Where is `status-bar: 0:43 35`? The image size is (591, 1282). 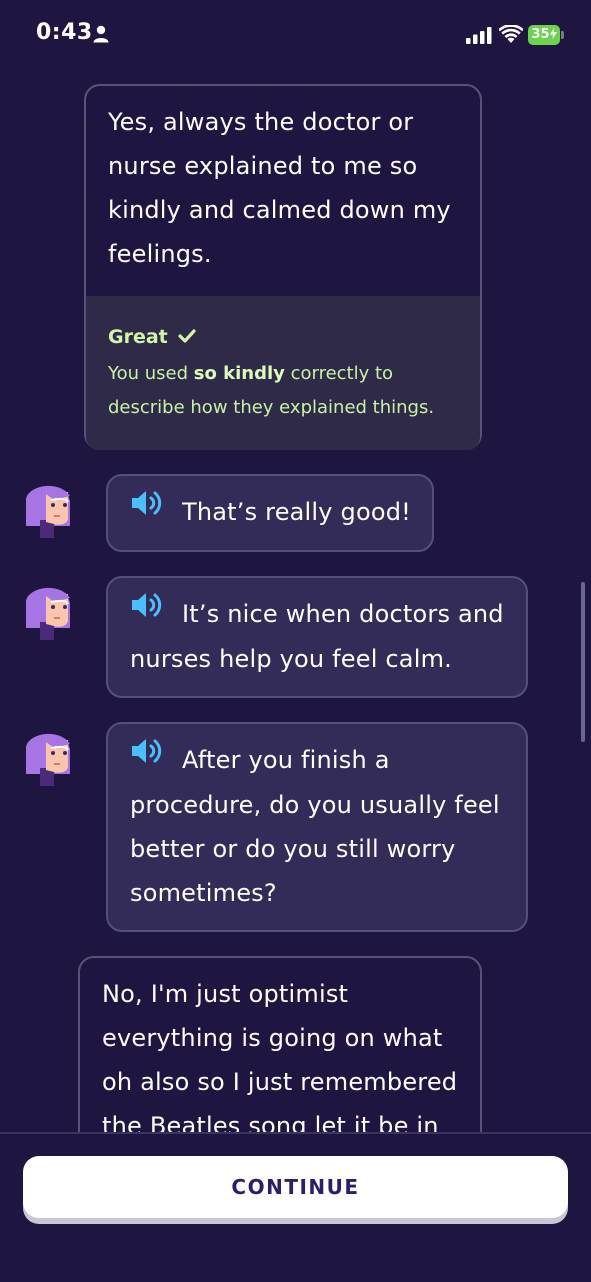
status-bar: 0:43 35 is located at coordinates (295, 35).